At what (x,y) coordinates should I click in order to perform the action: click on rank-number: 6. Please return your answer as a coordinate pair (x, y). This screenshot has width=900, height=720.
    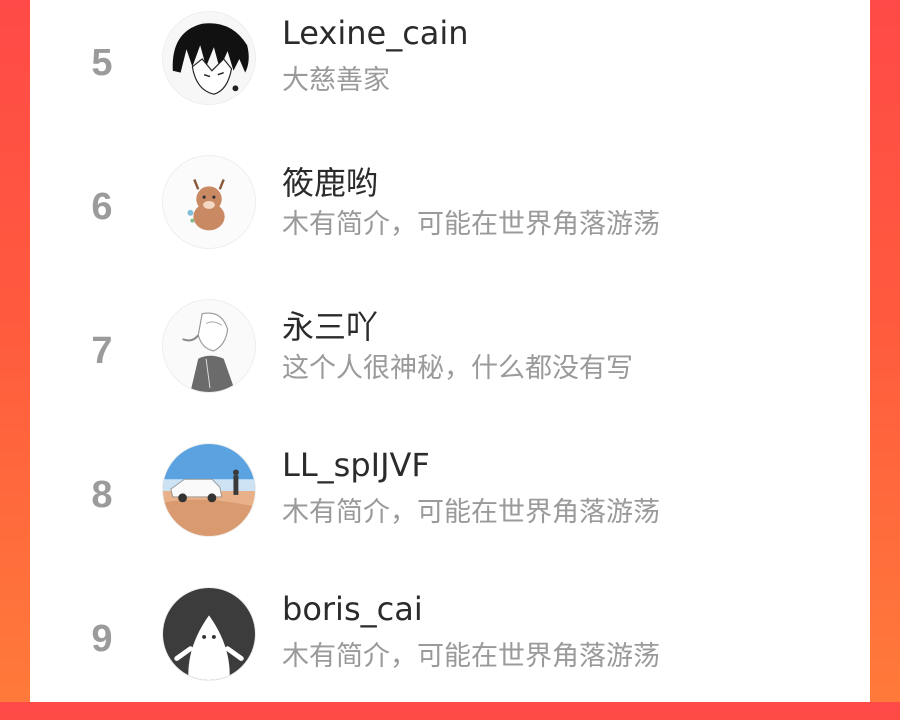
    Looking at the image, I should click on (102, 207).